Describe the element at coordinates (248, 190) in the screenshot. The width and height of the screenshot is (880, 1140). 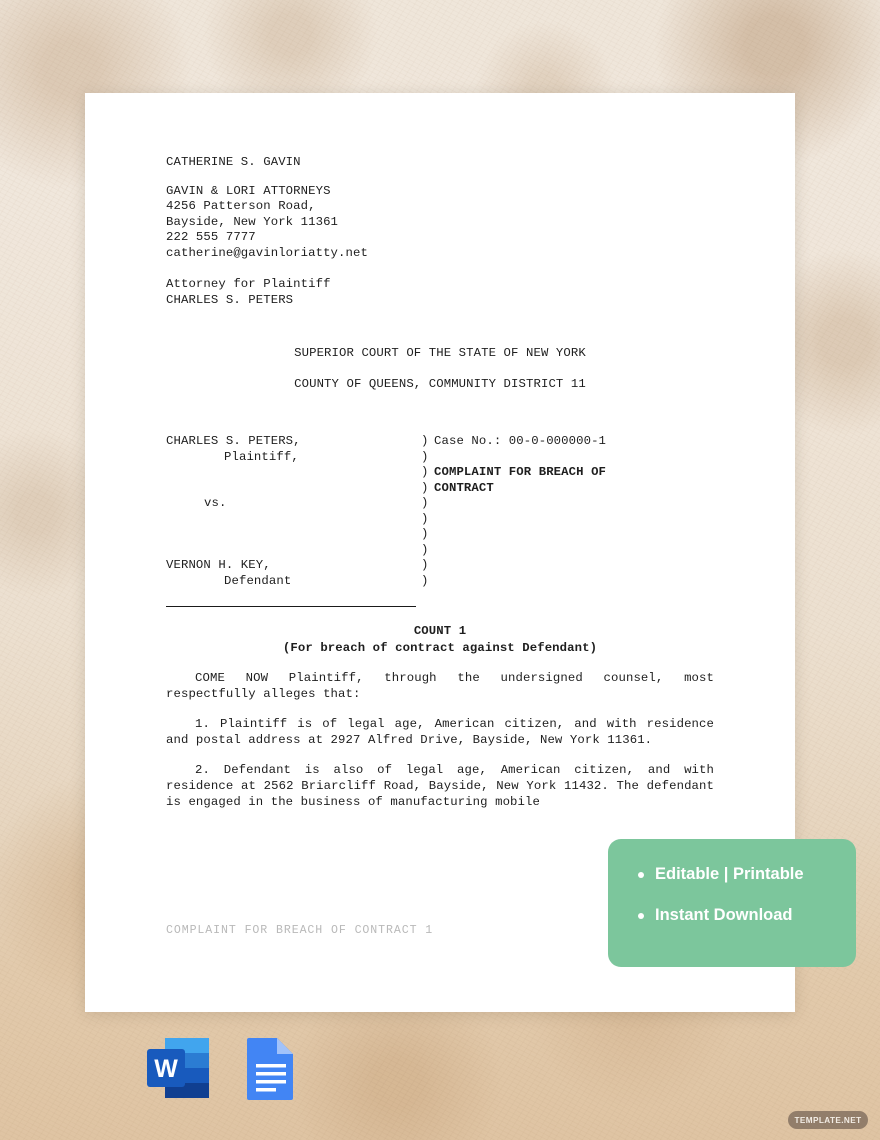
I see `attorney-firm: GAVIN & LORI ATTORNEYS` at that location.